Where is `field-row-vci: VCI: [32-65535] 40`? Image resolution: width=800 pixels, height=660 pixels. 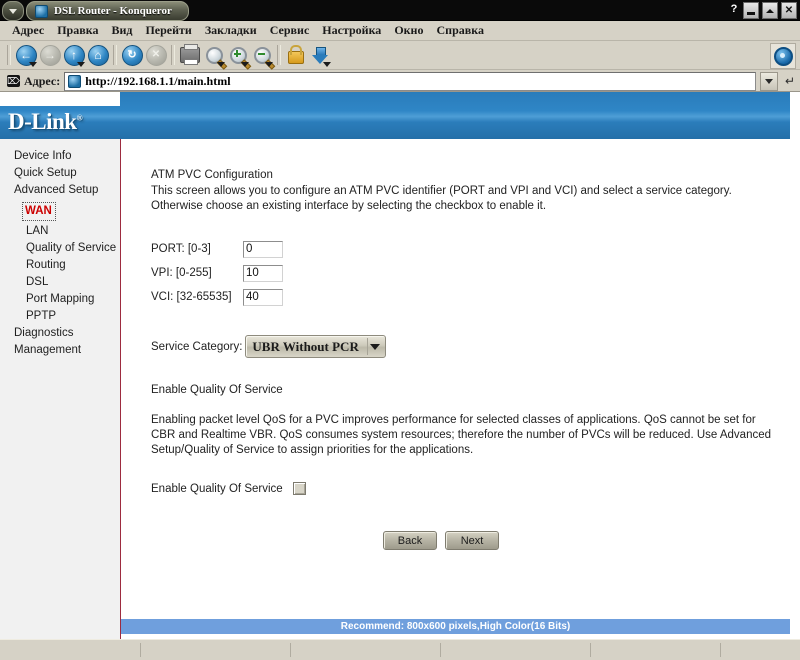
field-row-vci: VCI: [32-65535] 40 is located at coordinates (470, 297).